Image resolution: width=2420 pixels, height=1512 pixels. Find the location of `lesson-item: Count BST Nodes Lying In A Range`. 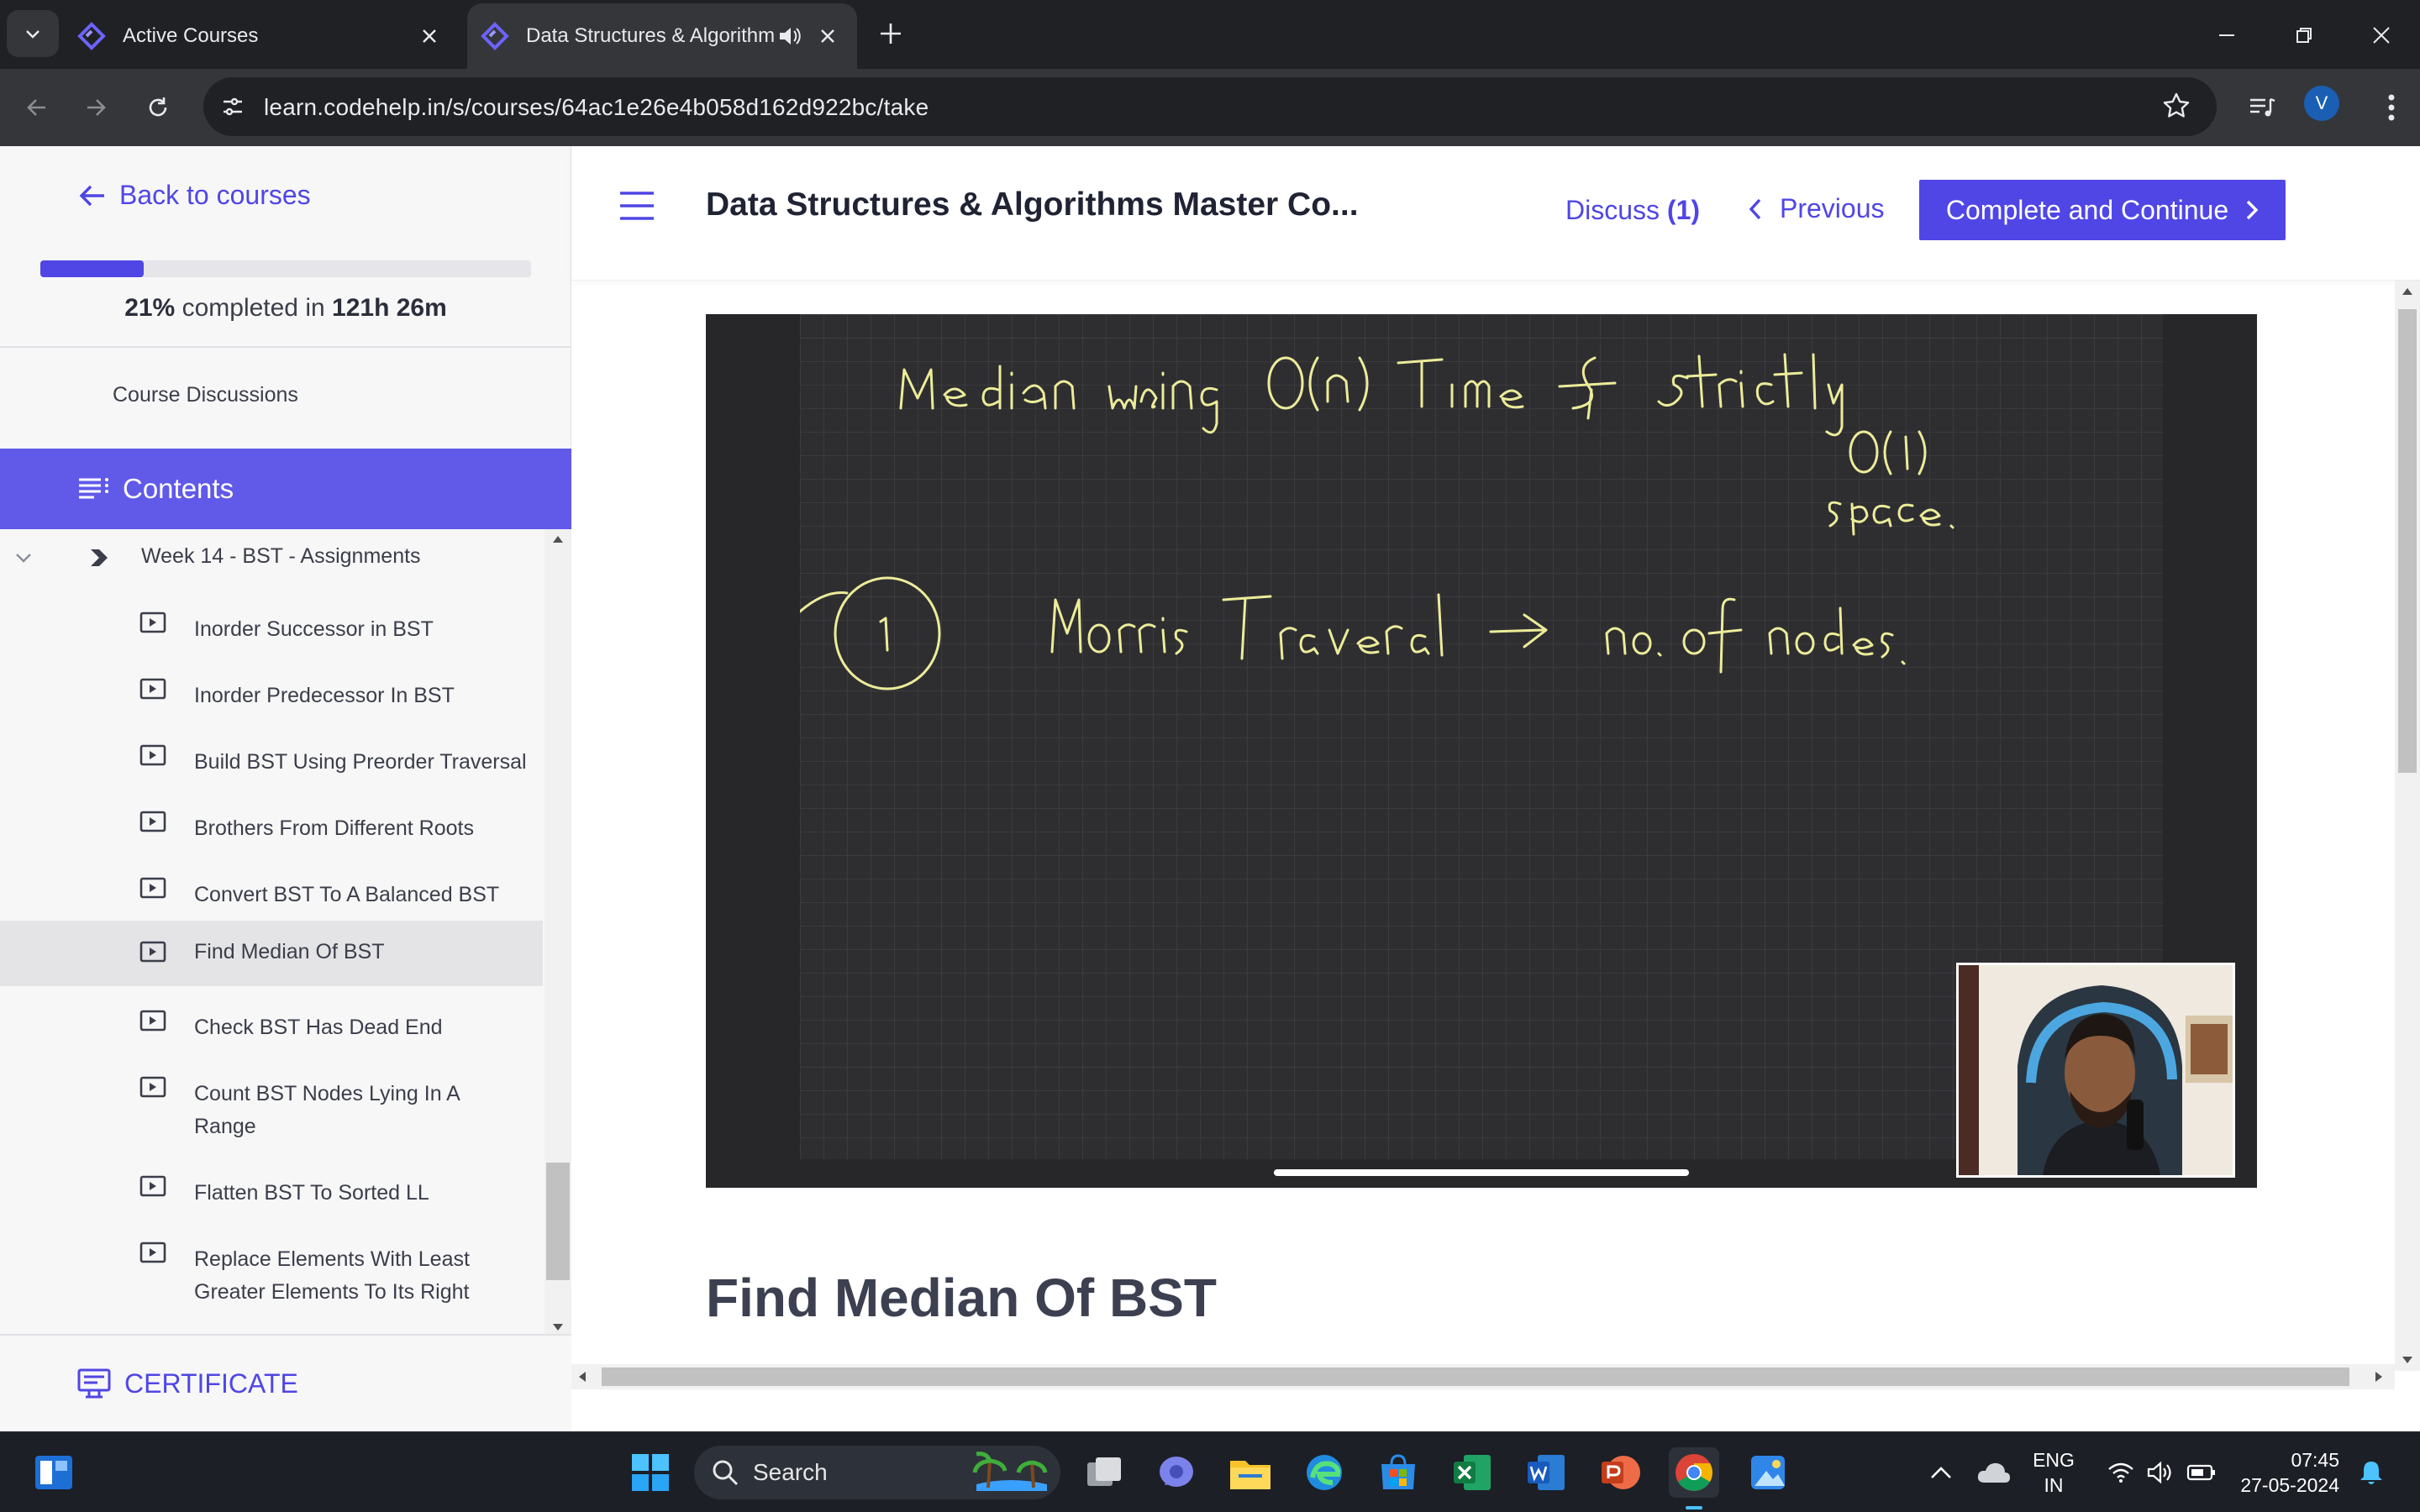

lesson-item: Count BST Nodes Lying In A Range is located at coordinates (271, 1108).